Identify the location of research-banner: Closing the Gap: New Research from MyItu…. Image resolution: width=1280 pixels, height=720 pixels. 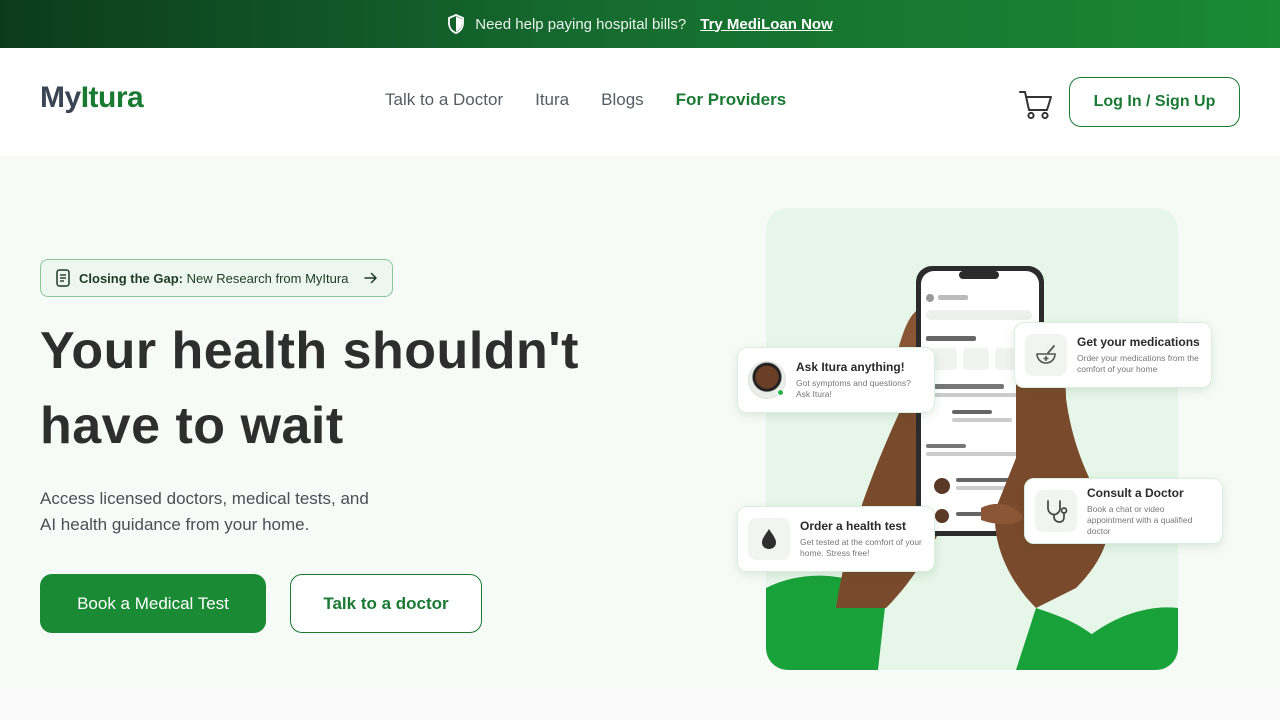
(217, 278).